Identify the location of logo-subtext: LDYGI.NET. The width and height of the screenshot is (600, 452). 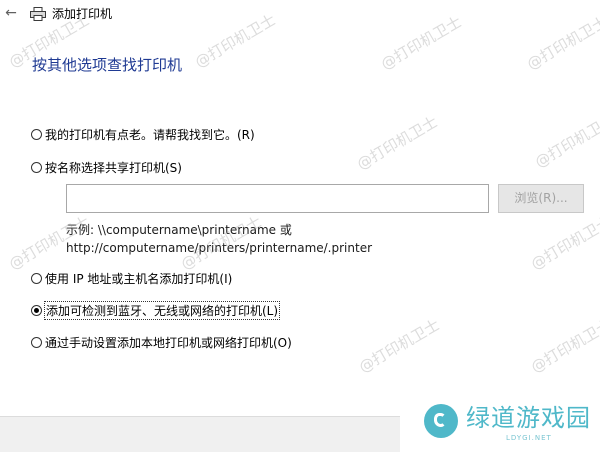
(529, 438).